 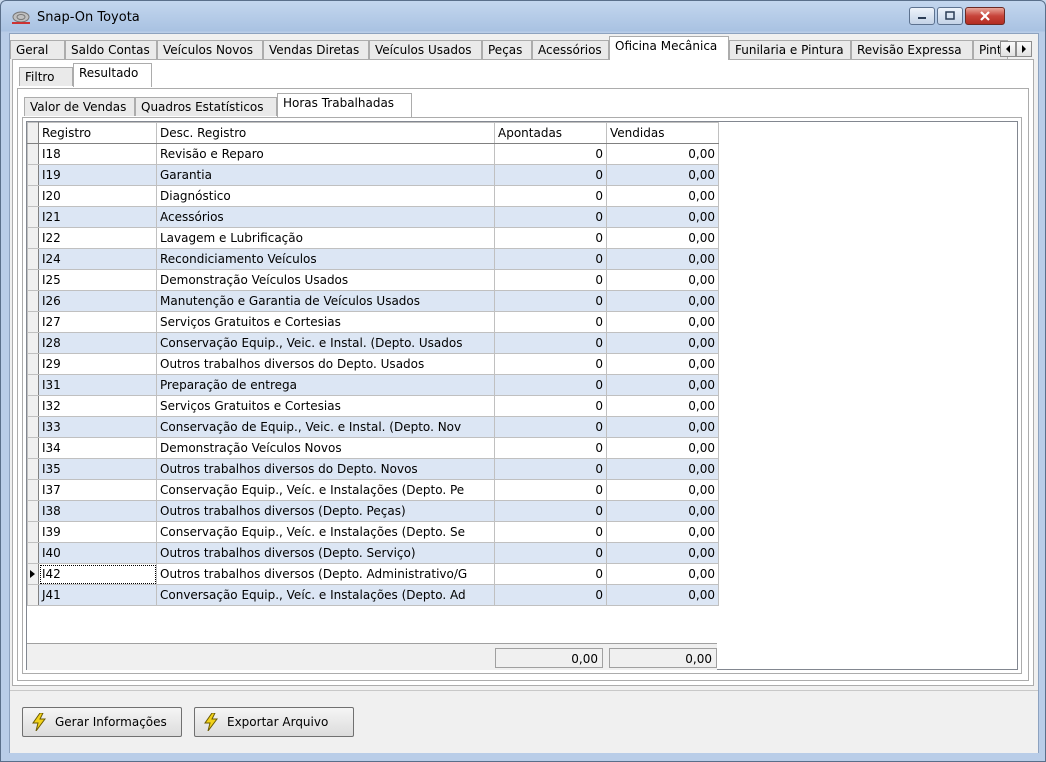 I want to click on cell-registro: I22, so click(x=97, y=238).